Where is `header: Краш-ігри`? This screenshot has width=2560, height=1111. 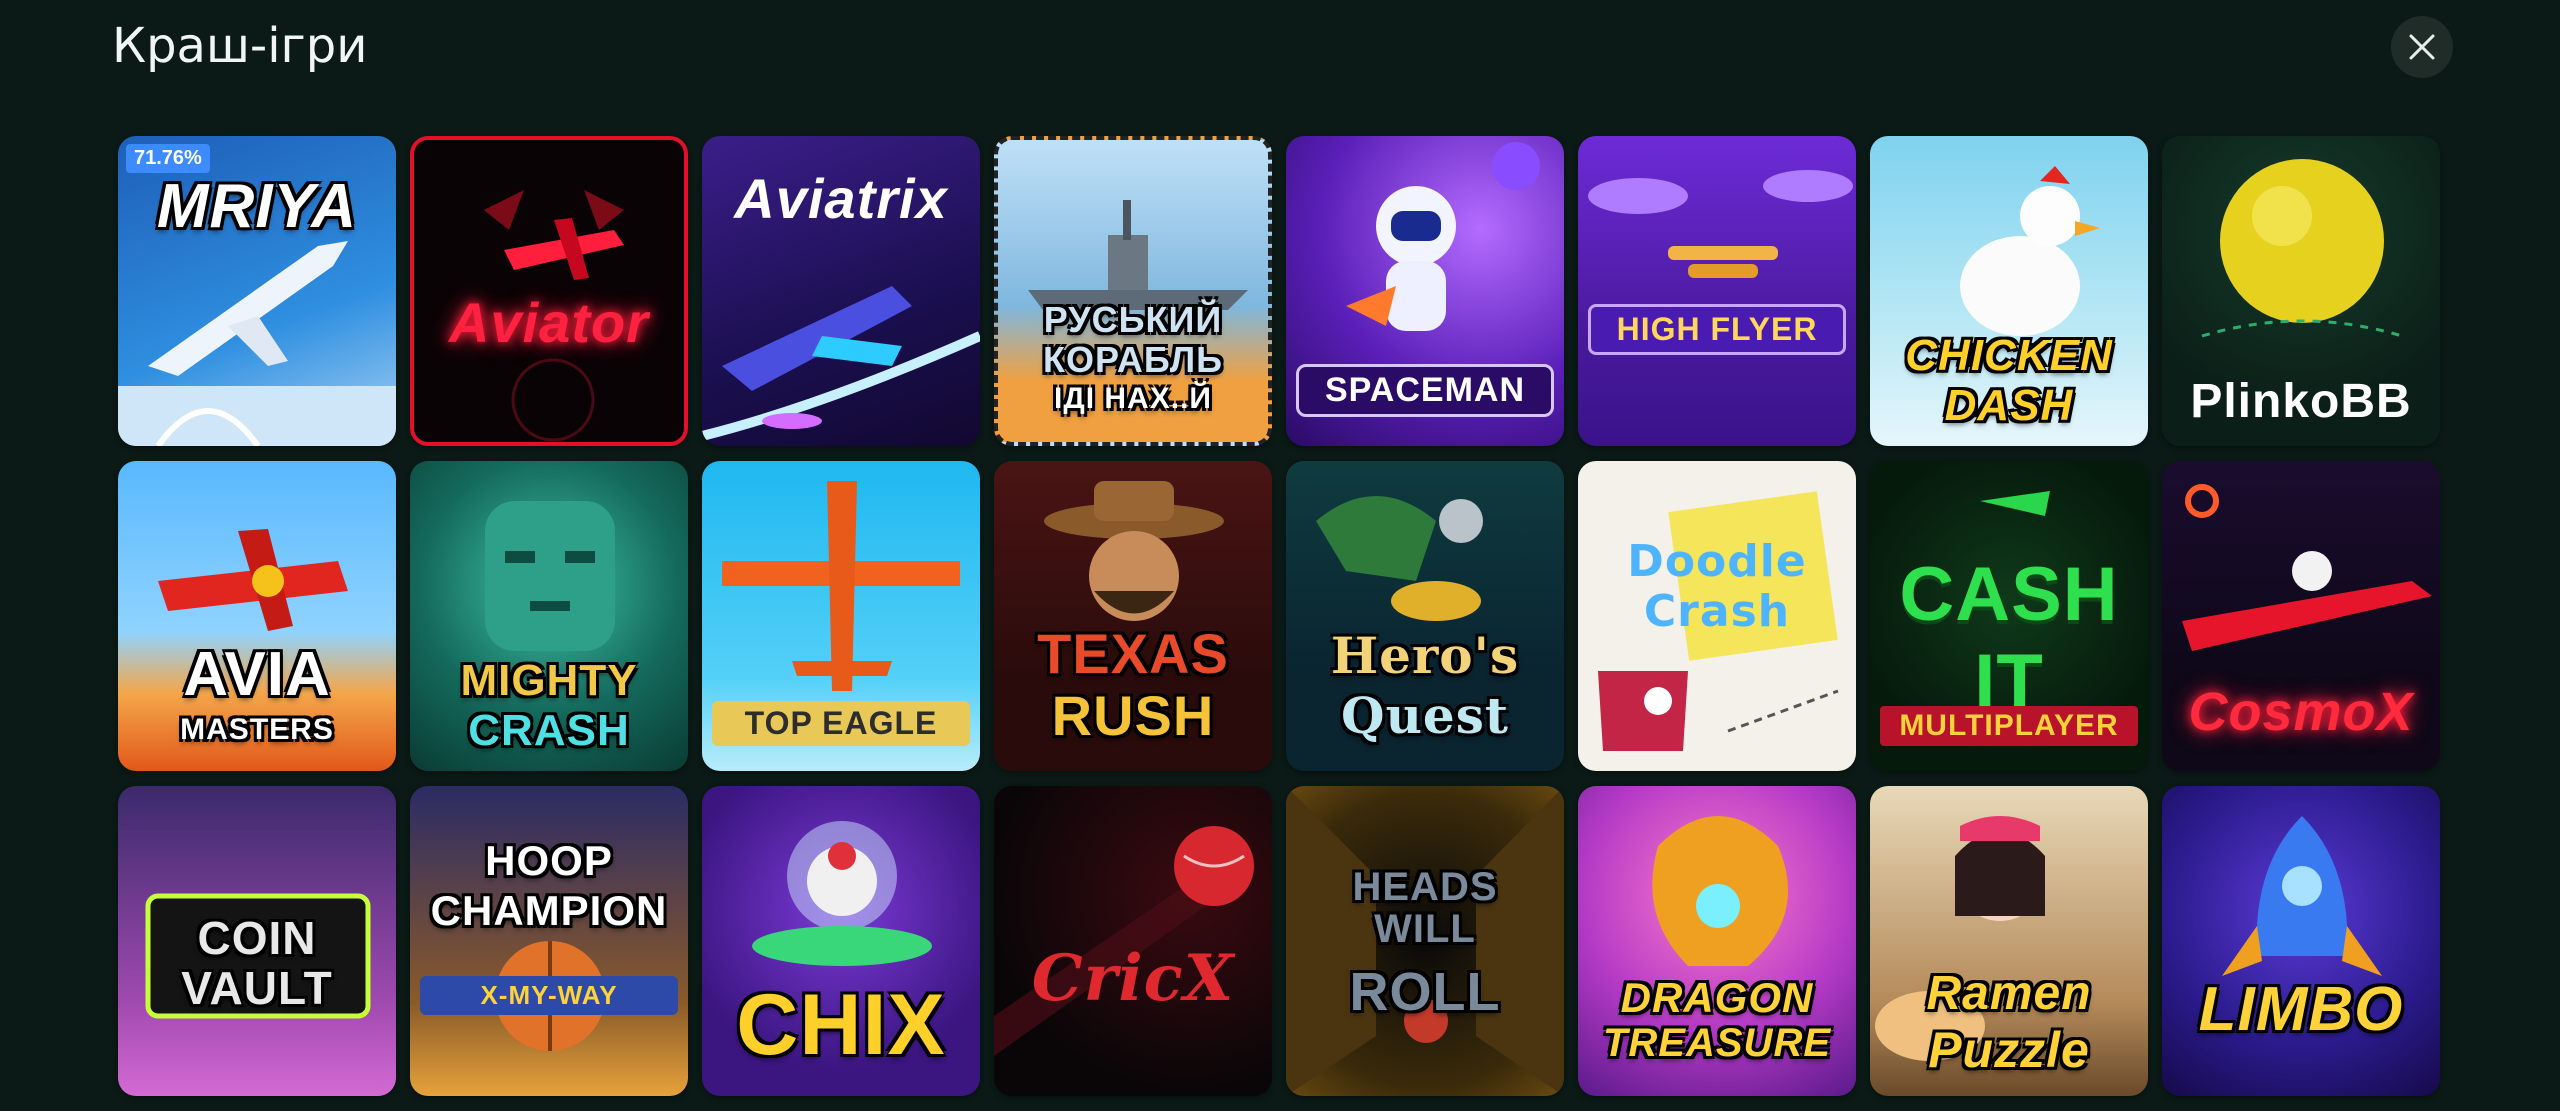
header: Краш-ігри is located at coordinates (1280, 50).